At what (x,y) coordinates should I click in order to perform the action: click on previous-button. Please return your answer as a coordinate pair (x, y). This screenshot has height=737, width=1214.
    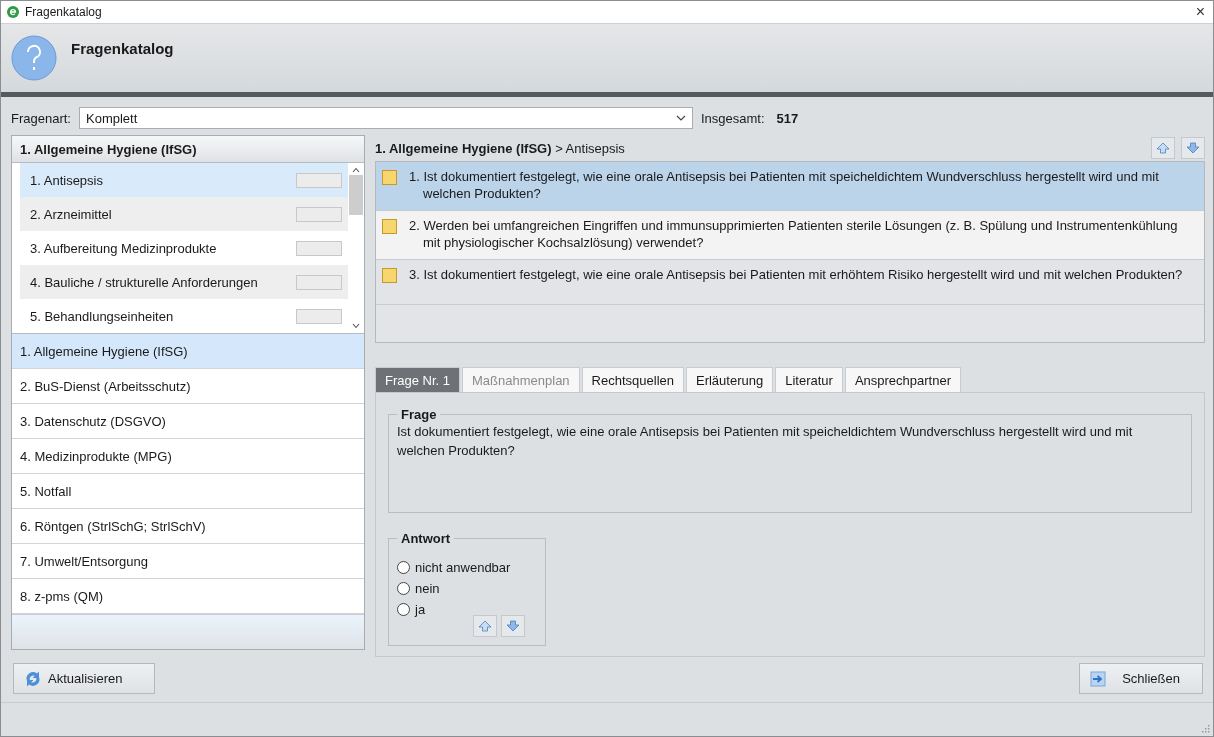
    Looking at the image, I should click on (485, 626).